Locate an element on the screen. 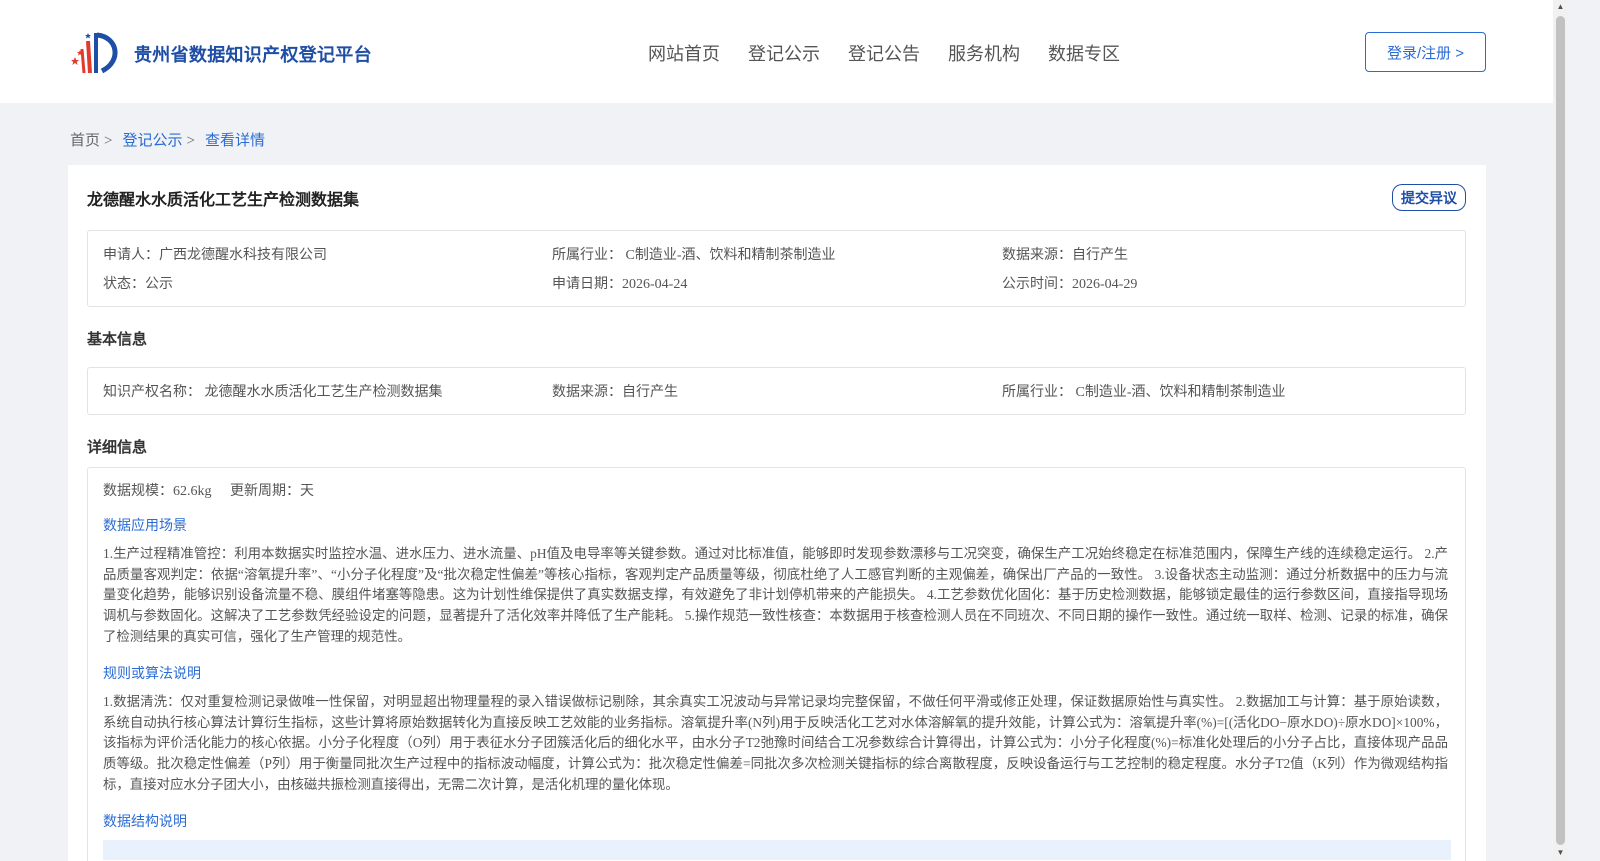  nav-registration-announcement: 登记公告 is located at coordinates (884, 53).